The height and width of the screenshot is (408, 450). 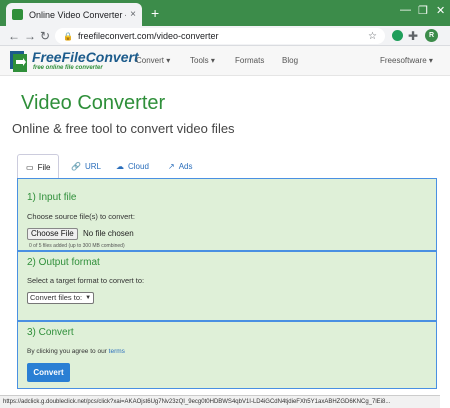 What do you see at coordinates (138, 166) in the screenshot?
I see `tab-cloud-label: Cloud` at bounding box center [138, 166].